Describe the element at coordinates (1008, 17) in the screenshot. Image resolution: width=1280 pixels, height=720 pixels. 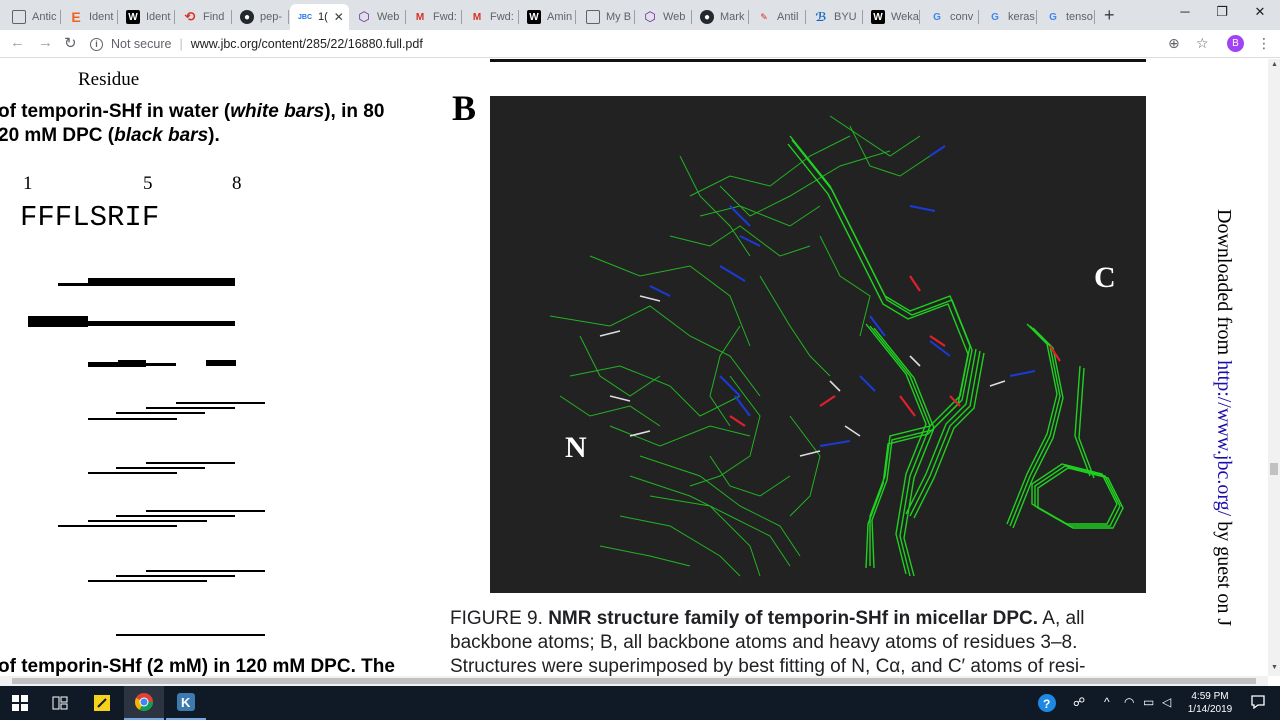
I see `browser-tab: Gkeras` at that location.